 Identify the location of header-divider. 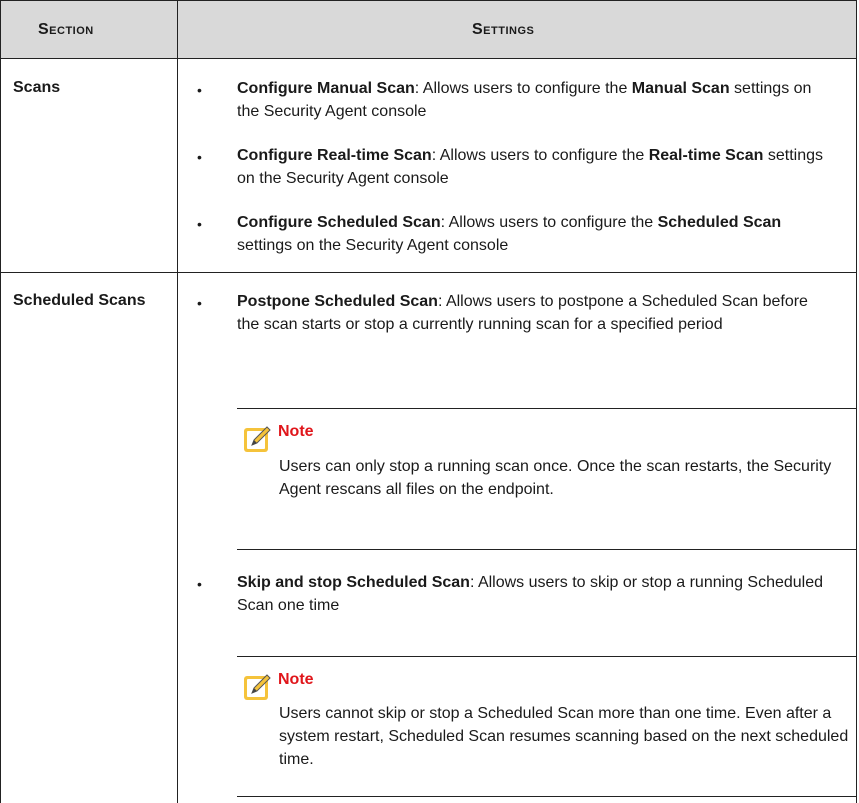
(428, 58).